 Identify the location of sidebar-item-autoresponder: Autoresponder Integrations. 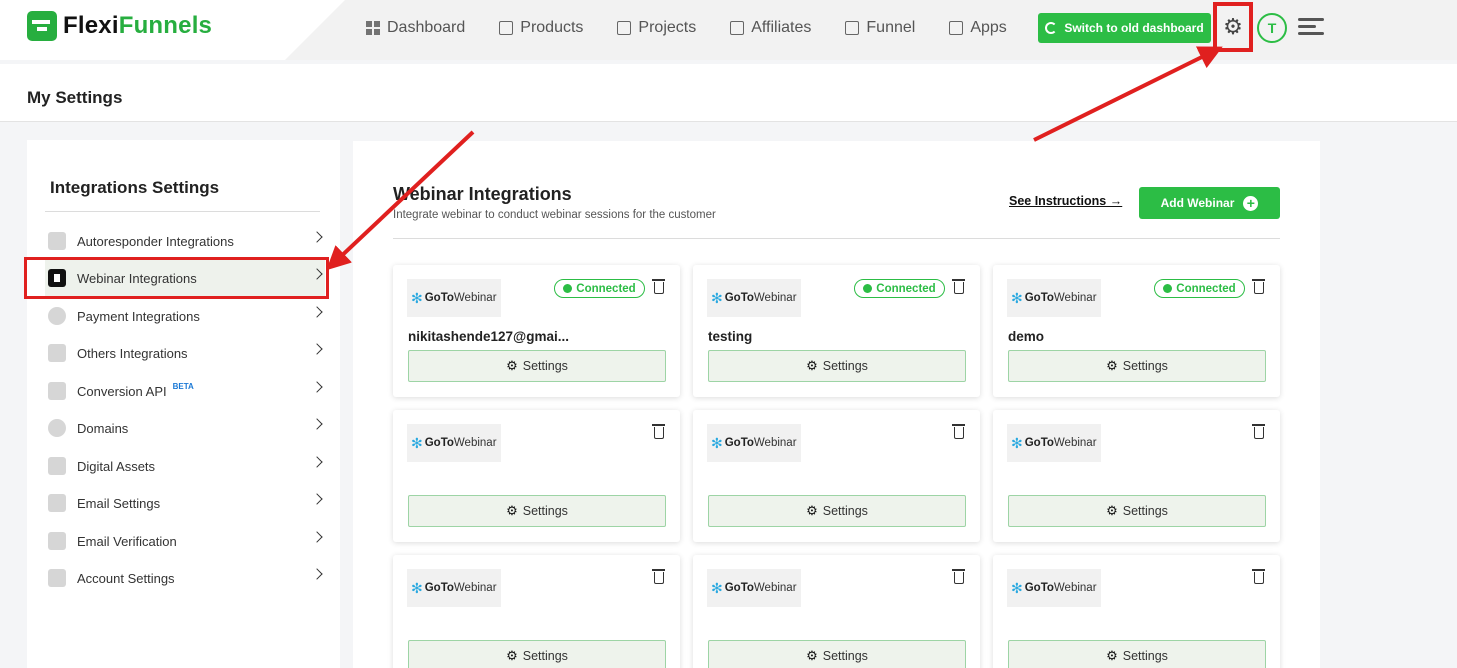
(185, 241).